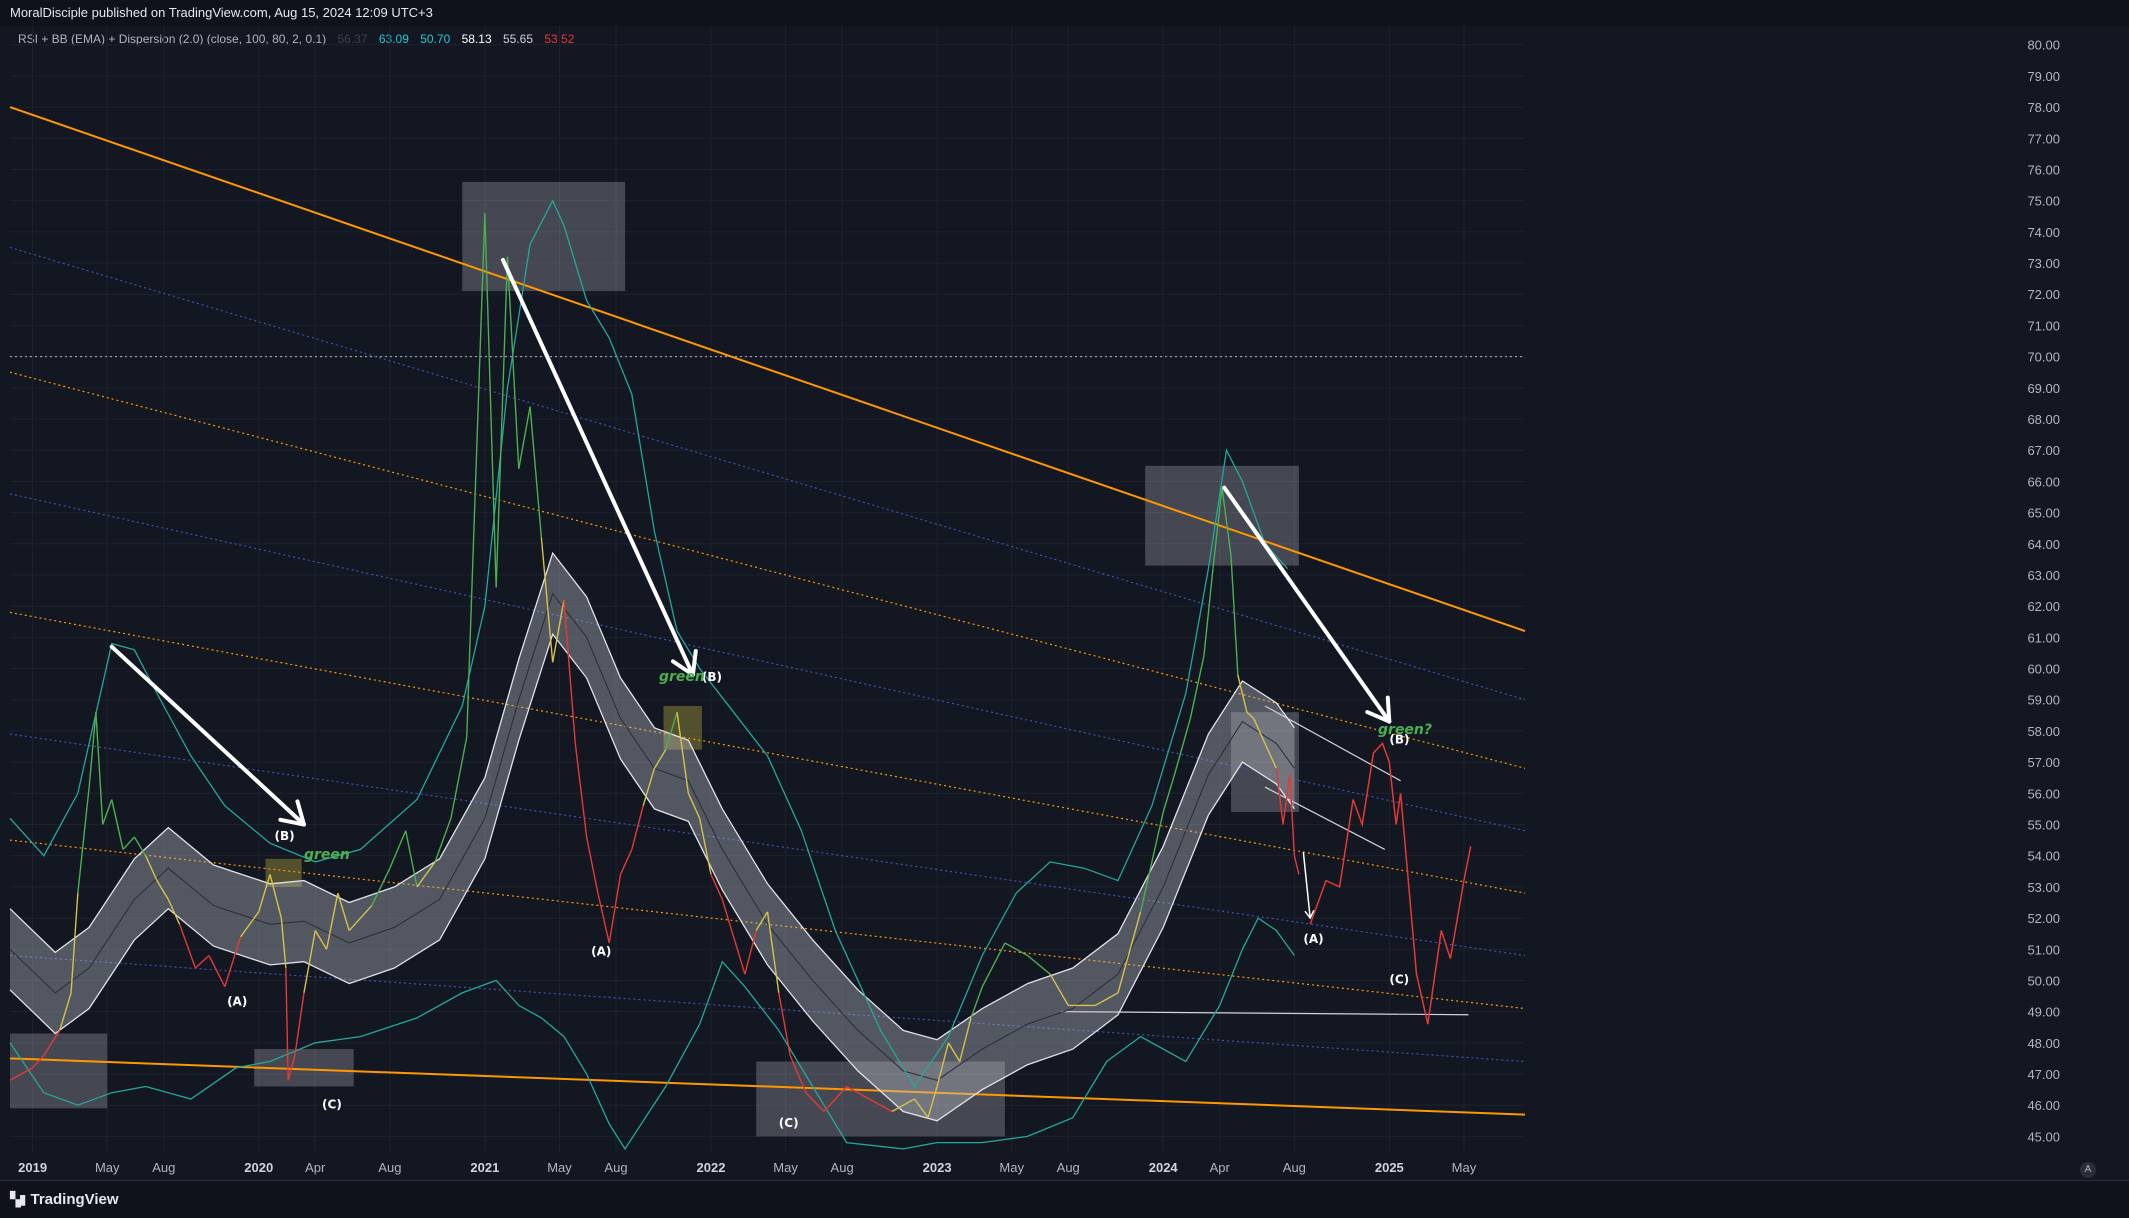  I want to click on x-tick-9: 2022, so click(711, 1167).